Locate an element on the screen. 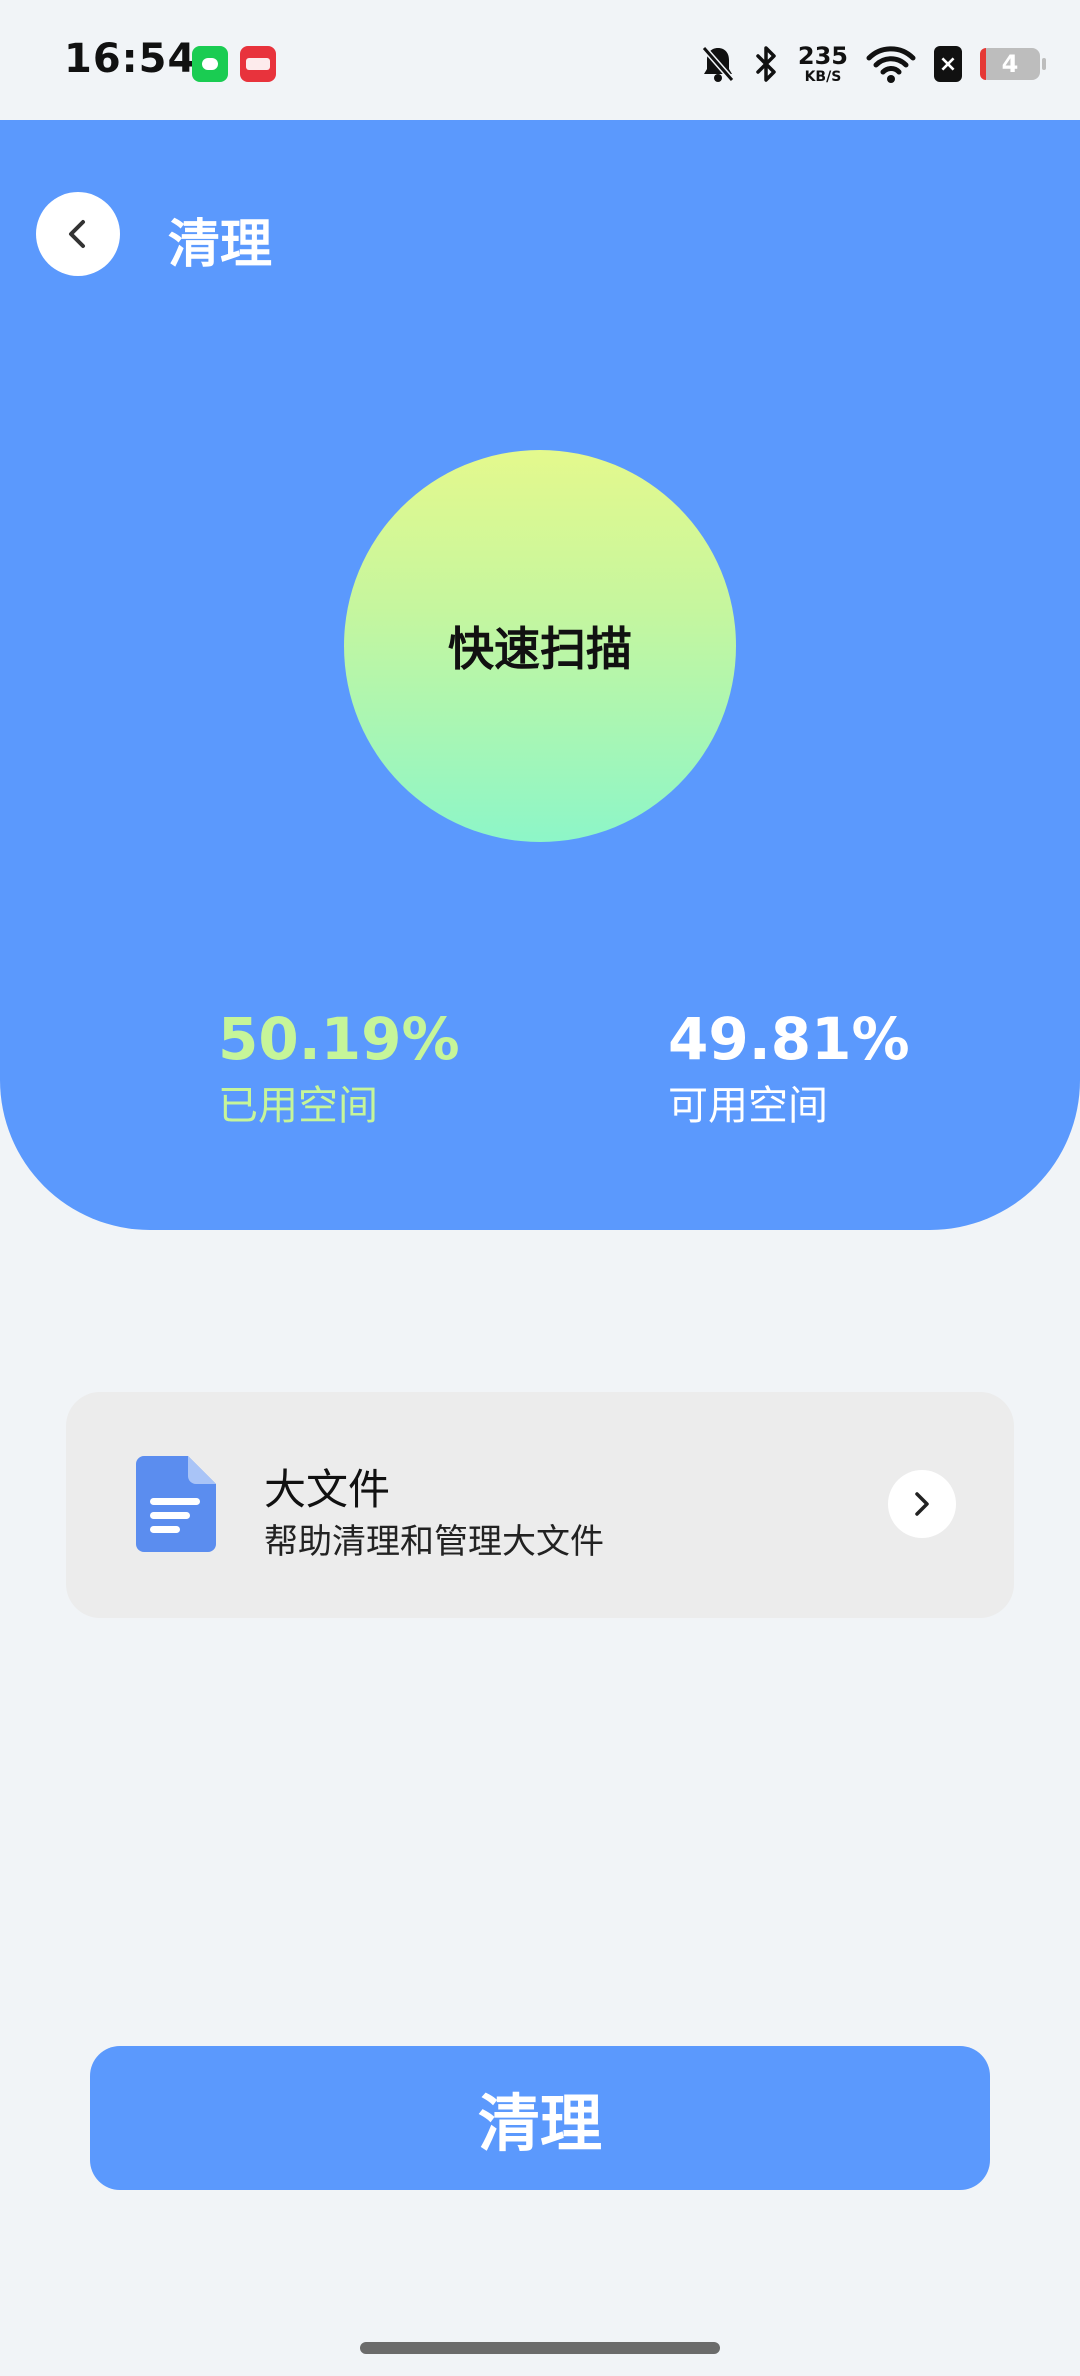  wifi-icon is located at coordinates (891, 64).